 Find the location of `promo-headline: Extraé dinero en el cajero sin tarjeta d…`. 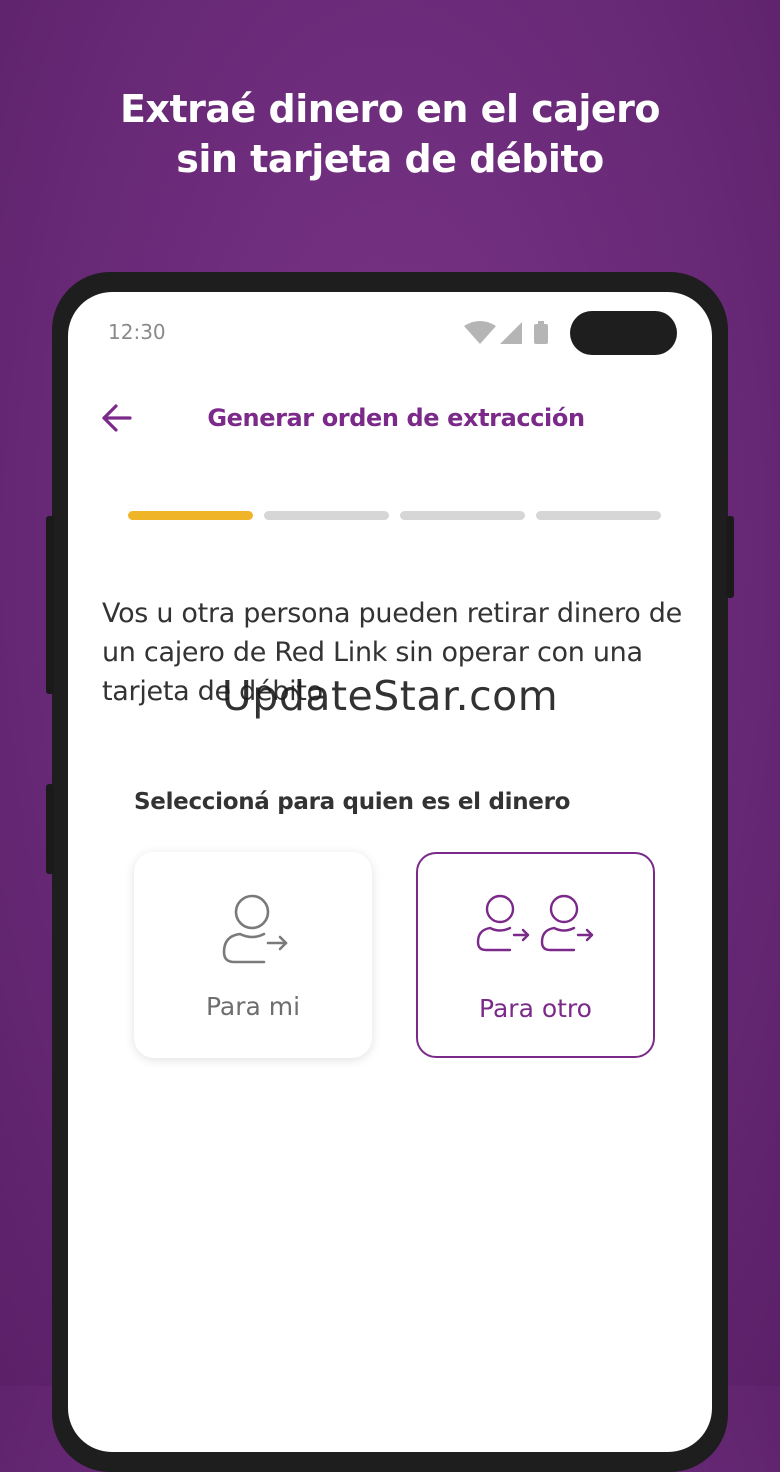

promo-headline: Extraé dinero en el cajero sin tarjeta d… is located at coordinates (390, 134).